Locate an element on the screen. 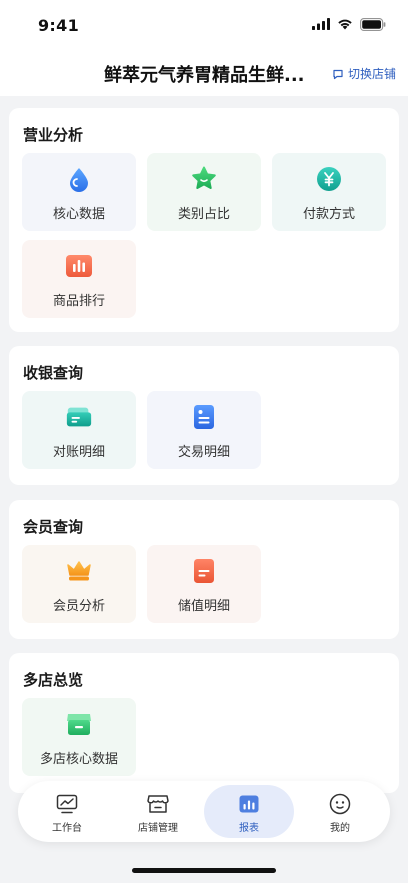 This screenshot has height=883, width=408. switch-store-button: 切换店铺 is located at coordinates (364, 73).